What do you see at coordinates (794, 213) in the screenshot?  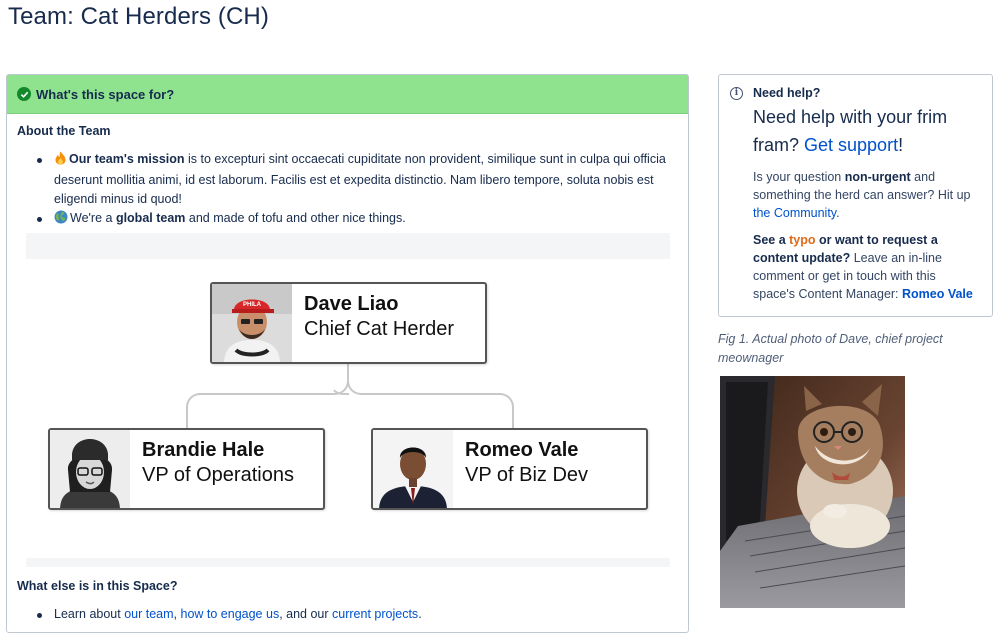 I see `community-link: the Community` at bounding box center [794, 213].